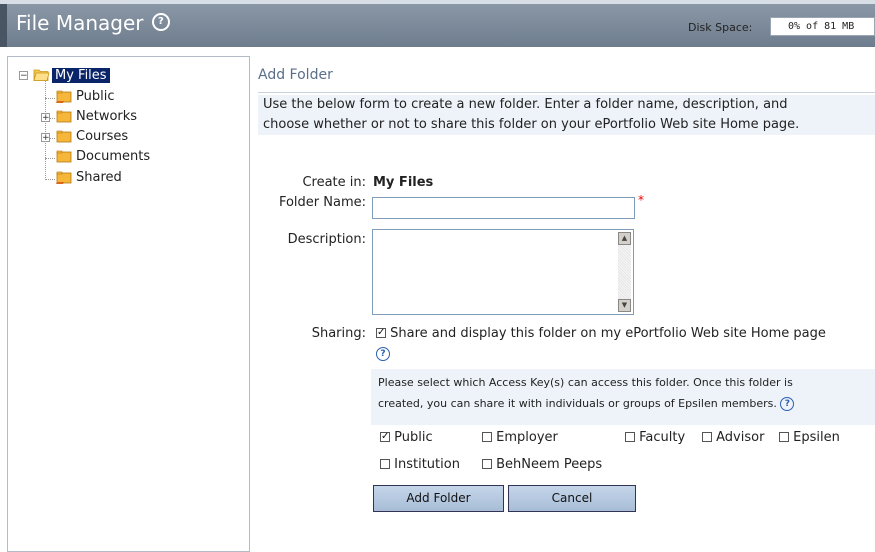 This screenshot has width=875, height=552. Describe the element at coordinates (427, 464) in the screenshot. I see `access-key-label: Institution` at that location.